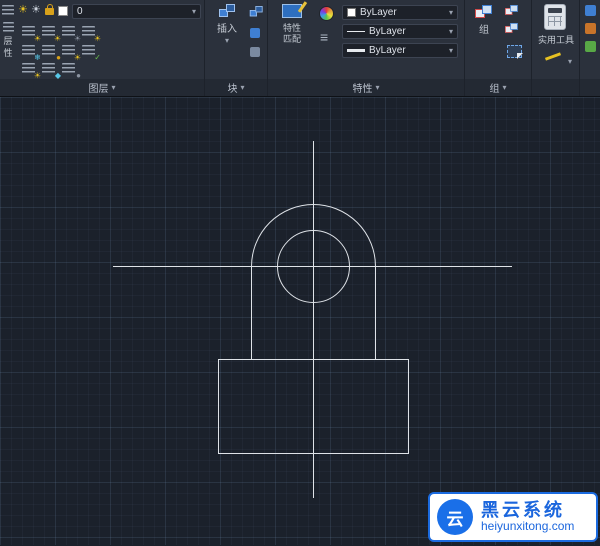 The height and width of the screenshot is (546, 600). I want to click on ribbon-panel-layers: ☀ ☀ 0 ▾ 层 性 ☀ ☀ ☀ ☀ ❄ ● ☀ ✓ ☀ ◆ ● 图层 ▾, so click(102, 48).